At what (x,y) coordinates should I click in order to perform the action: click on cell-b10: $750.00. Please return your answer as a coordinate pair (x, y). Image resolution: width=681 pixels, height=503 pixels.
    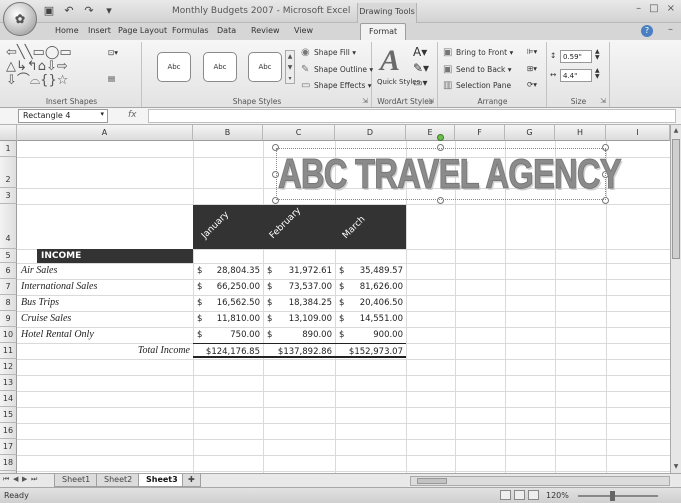
    Looking at the image, I should click on (228, 334).